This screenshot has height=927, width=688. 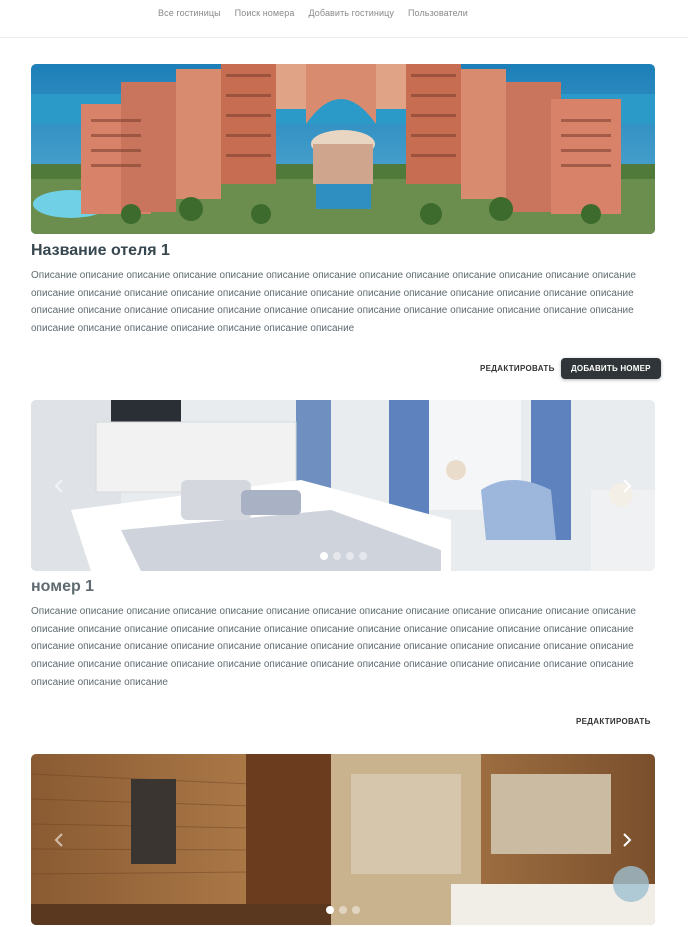 I want to click on room-1-next-button, so click(x=627, y=486).